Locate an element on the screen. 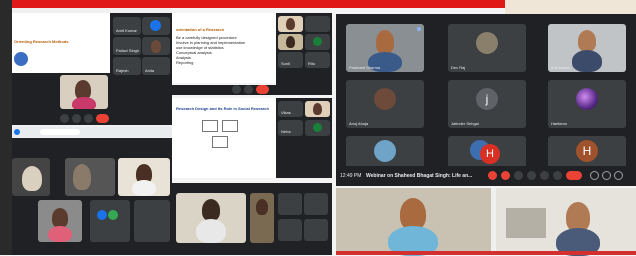 Image resolution: width=636 pixels, height=256 pixels. more-options-button is located at coordinates (557, 175).